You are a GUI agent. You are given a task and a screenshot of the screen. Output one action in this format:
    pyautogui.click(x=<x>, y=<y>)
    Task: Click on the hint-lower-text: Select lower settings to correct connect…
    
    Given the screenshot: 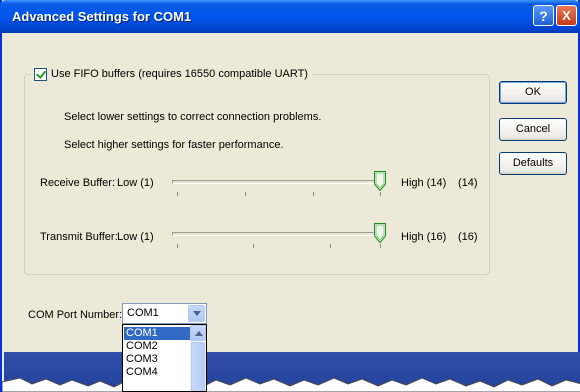 What is the action you would take?
    pyautogui.click(x=193, y=117)
    